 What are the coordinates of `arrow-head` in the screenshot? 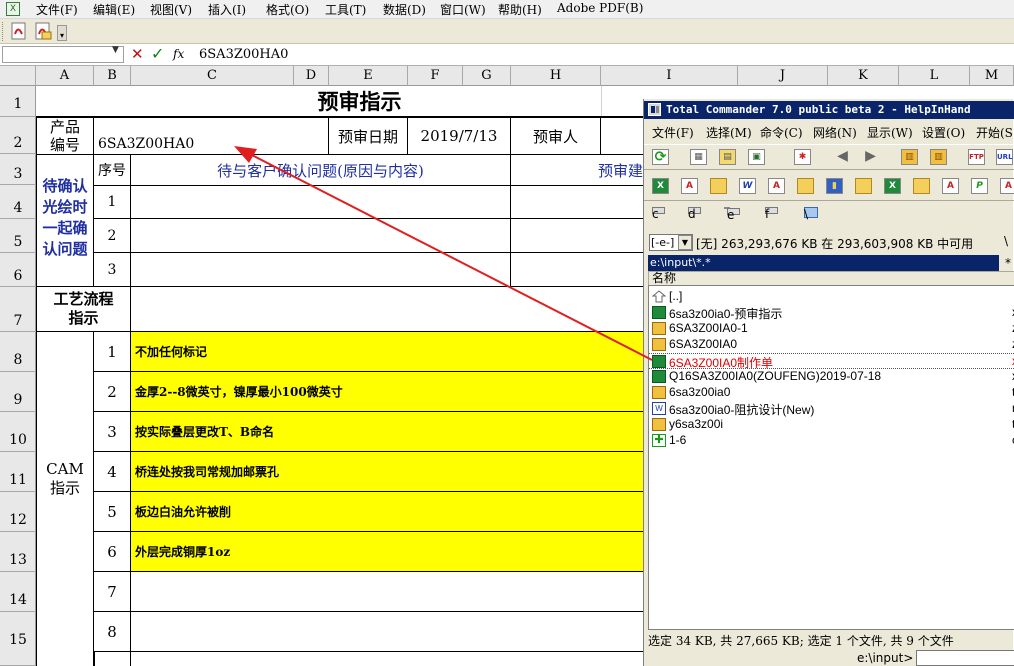 It's located at (245, 154).